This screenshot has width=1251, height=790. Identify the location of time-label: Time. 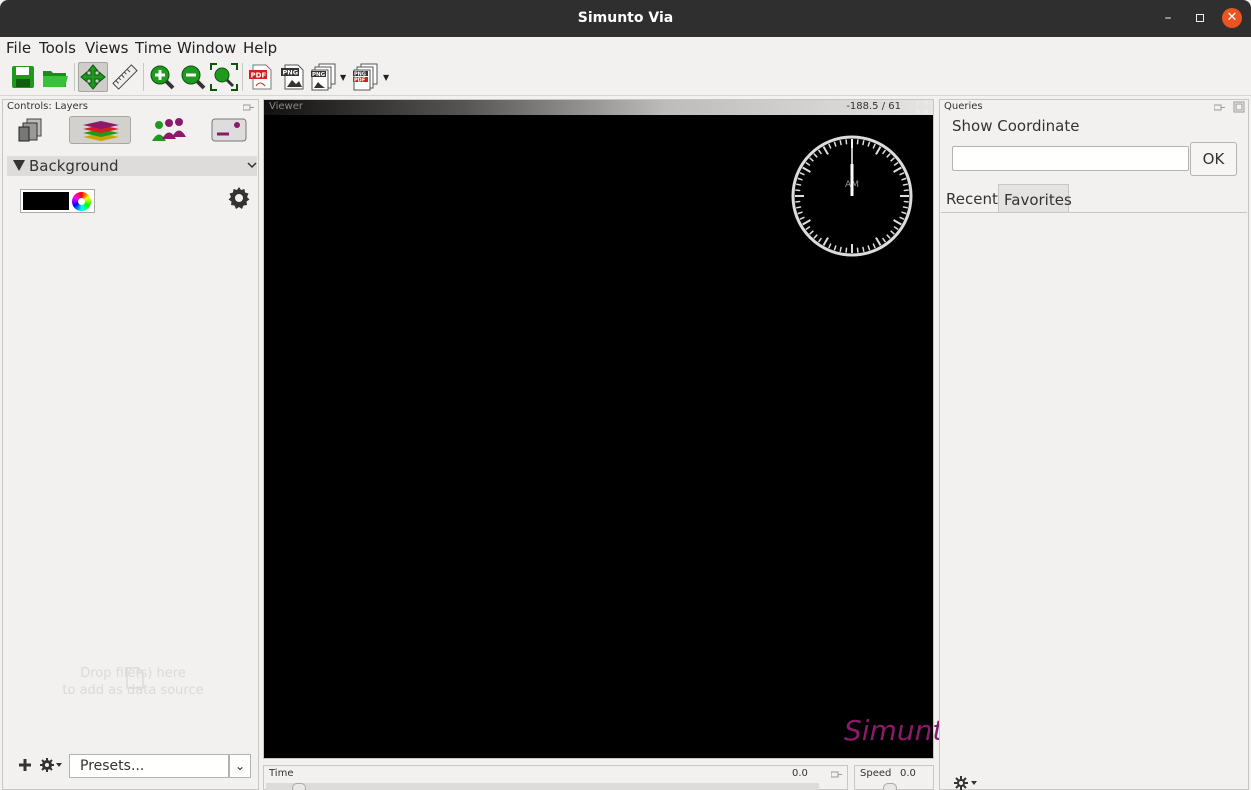
(281, 773).